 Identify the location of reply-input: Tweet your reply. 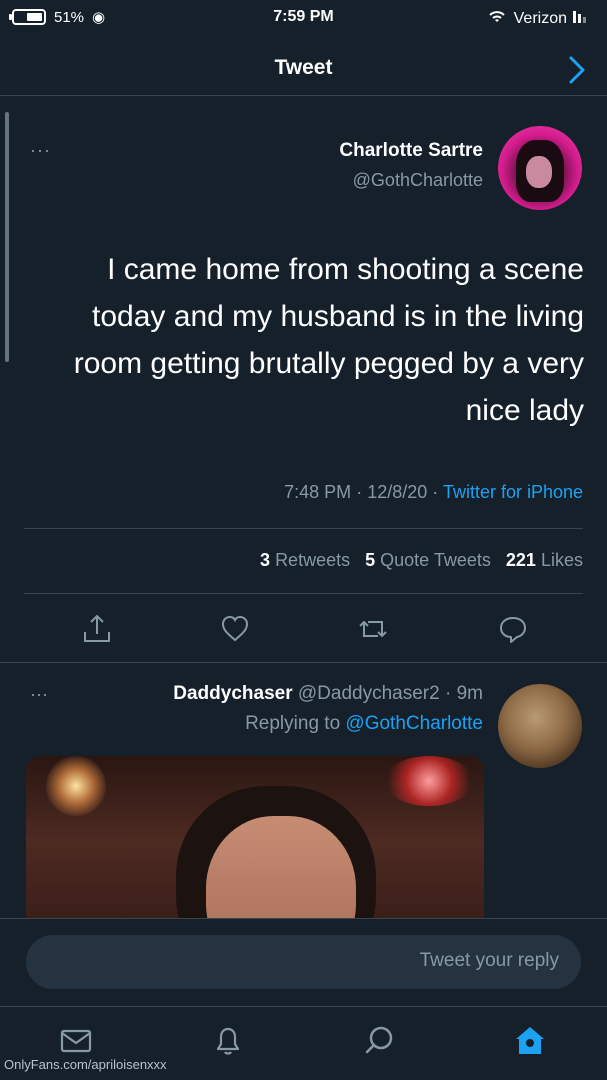
(303, 962).